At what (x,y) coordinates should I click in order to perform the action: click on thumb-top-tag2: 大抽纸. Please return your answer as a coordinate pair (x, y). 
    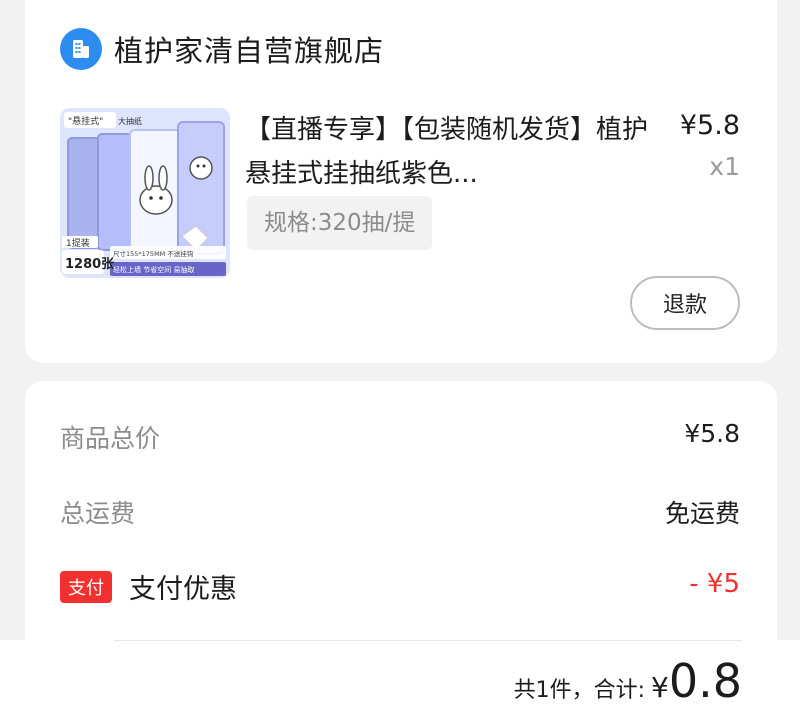
    Looking at the image, I should click on (130, 121).